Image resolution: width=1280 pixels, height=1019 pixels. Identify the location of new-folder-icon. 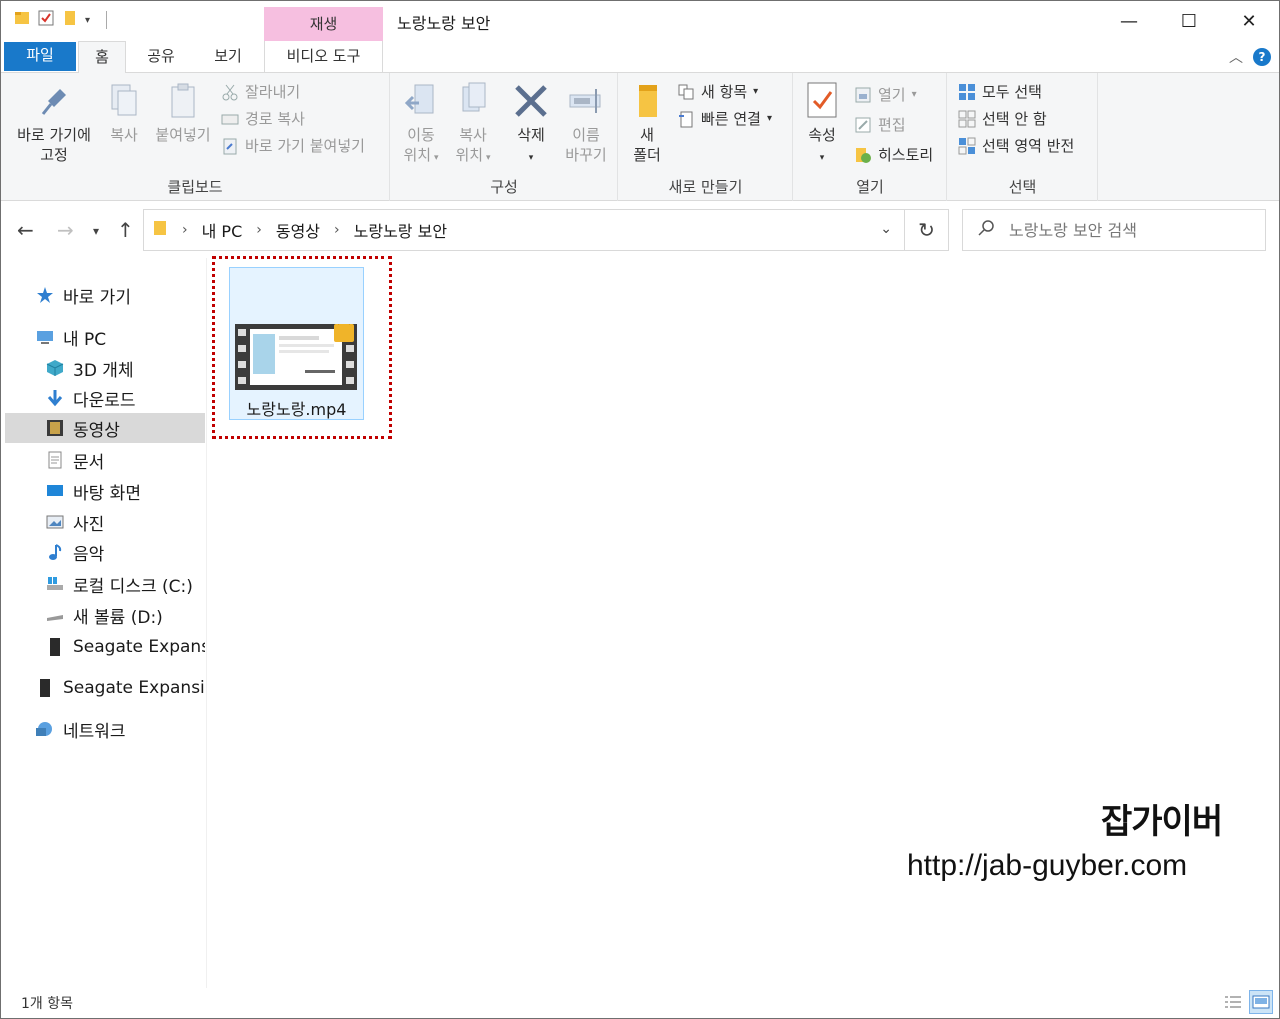
(70, 20).